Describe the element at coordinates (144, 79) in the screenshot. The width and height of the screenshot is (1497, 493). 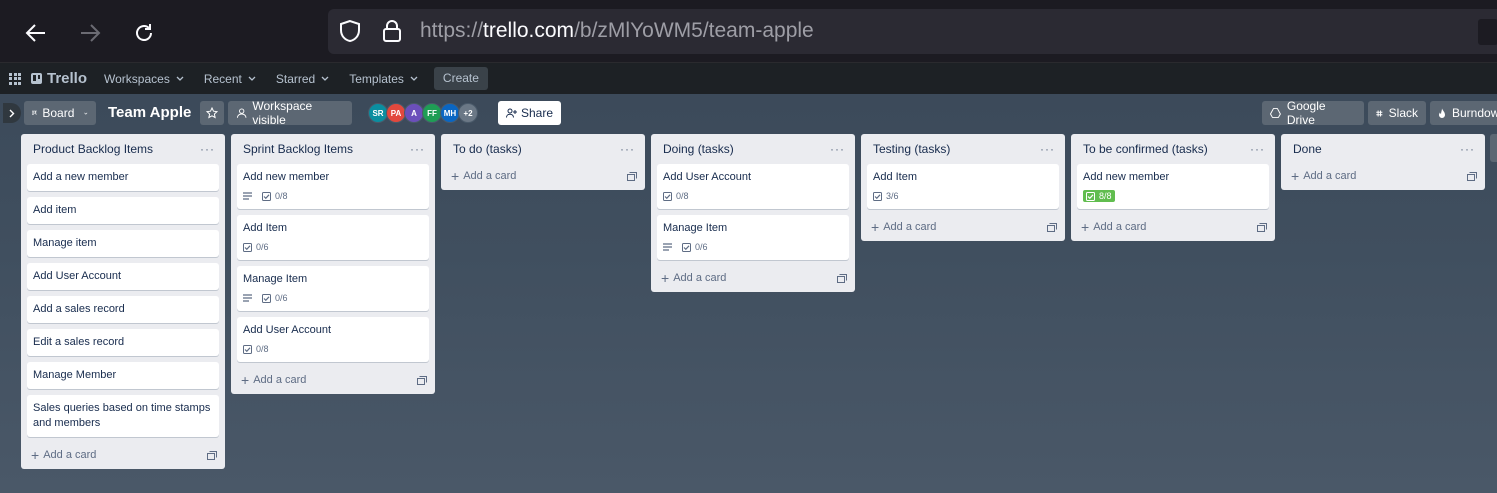
I see `workspaces-menu: Workspaces` at that location.